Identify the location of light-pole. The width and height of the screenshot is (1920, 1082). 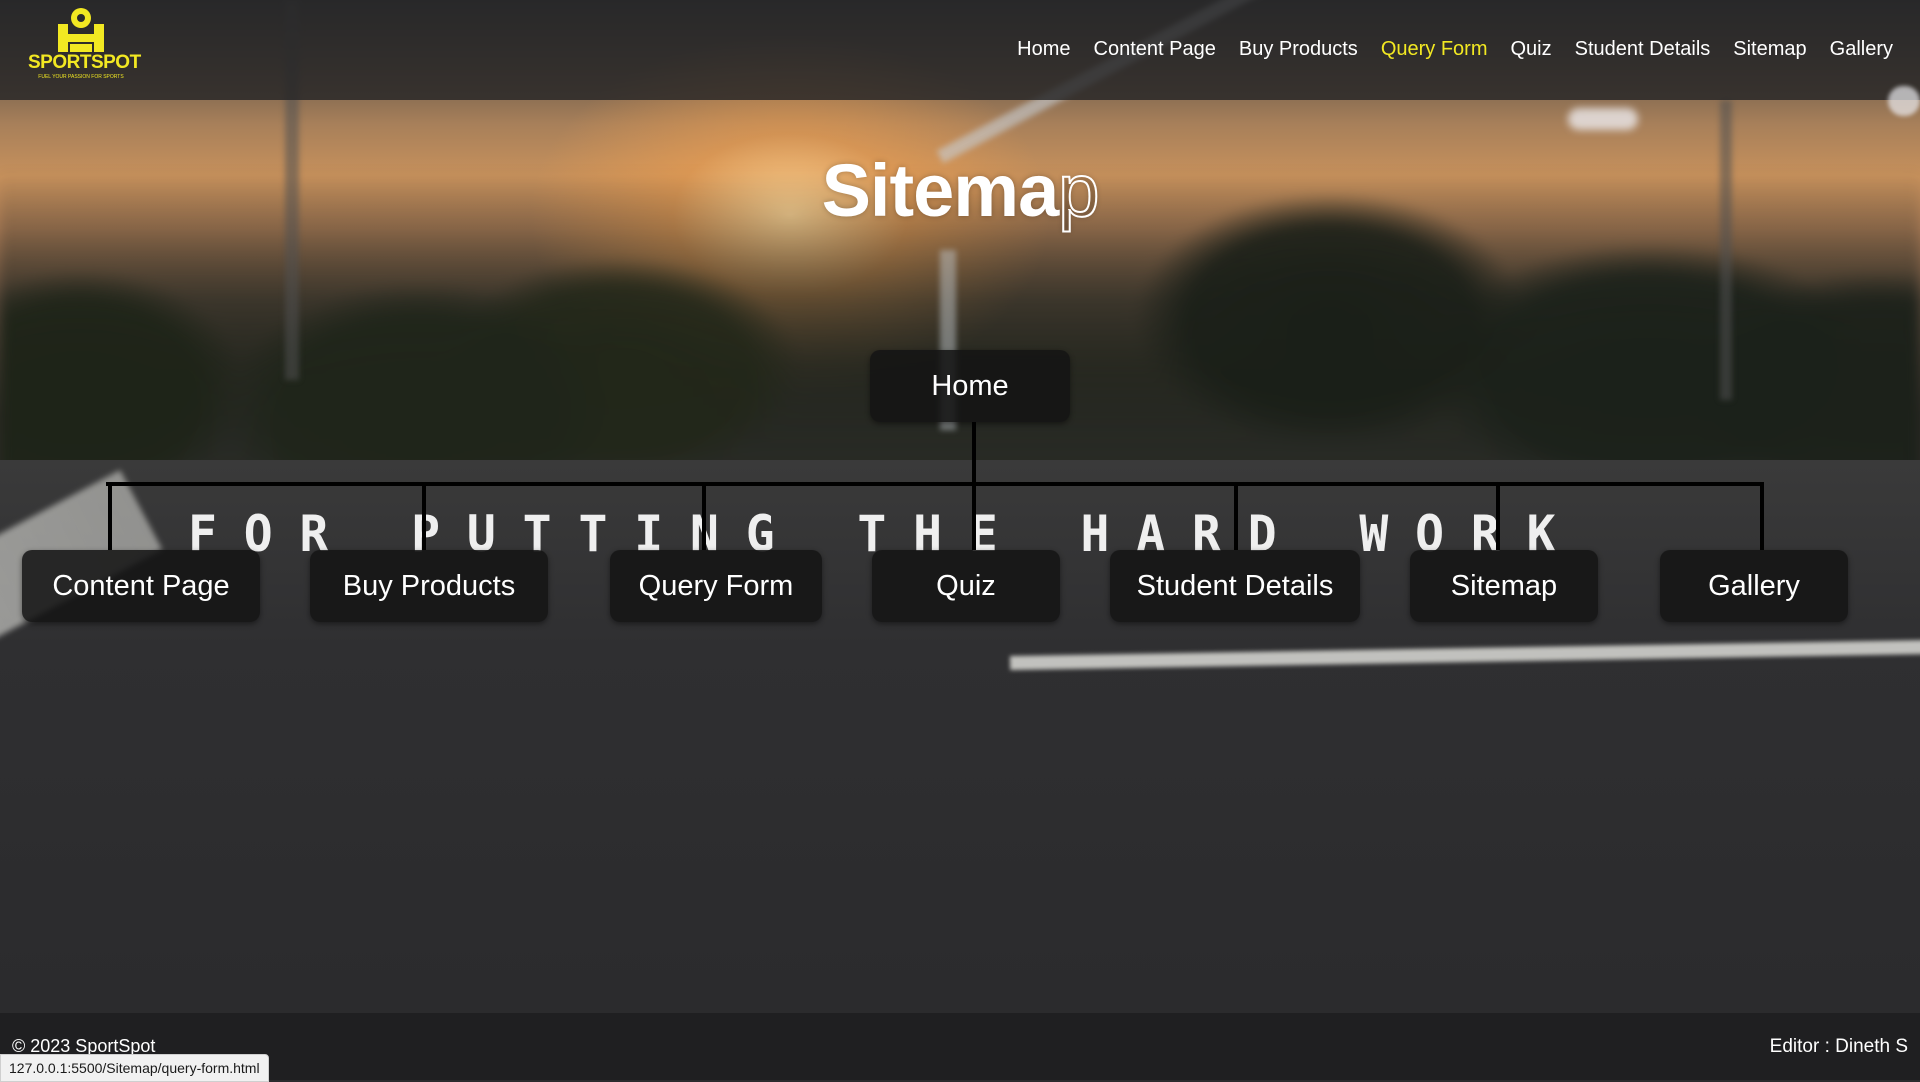
(1726, 250).